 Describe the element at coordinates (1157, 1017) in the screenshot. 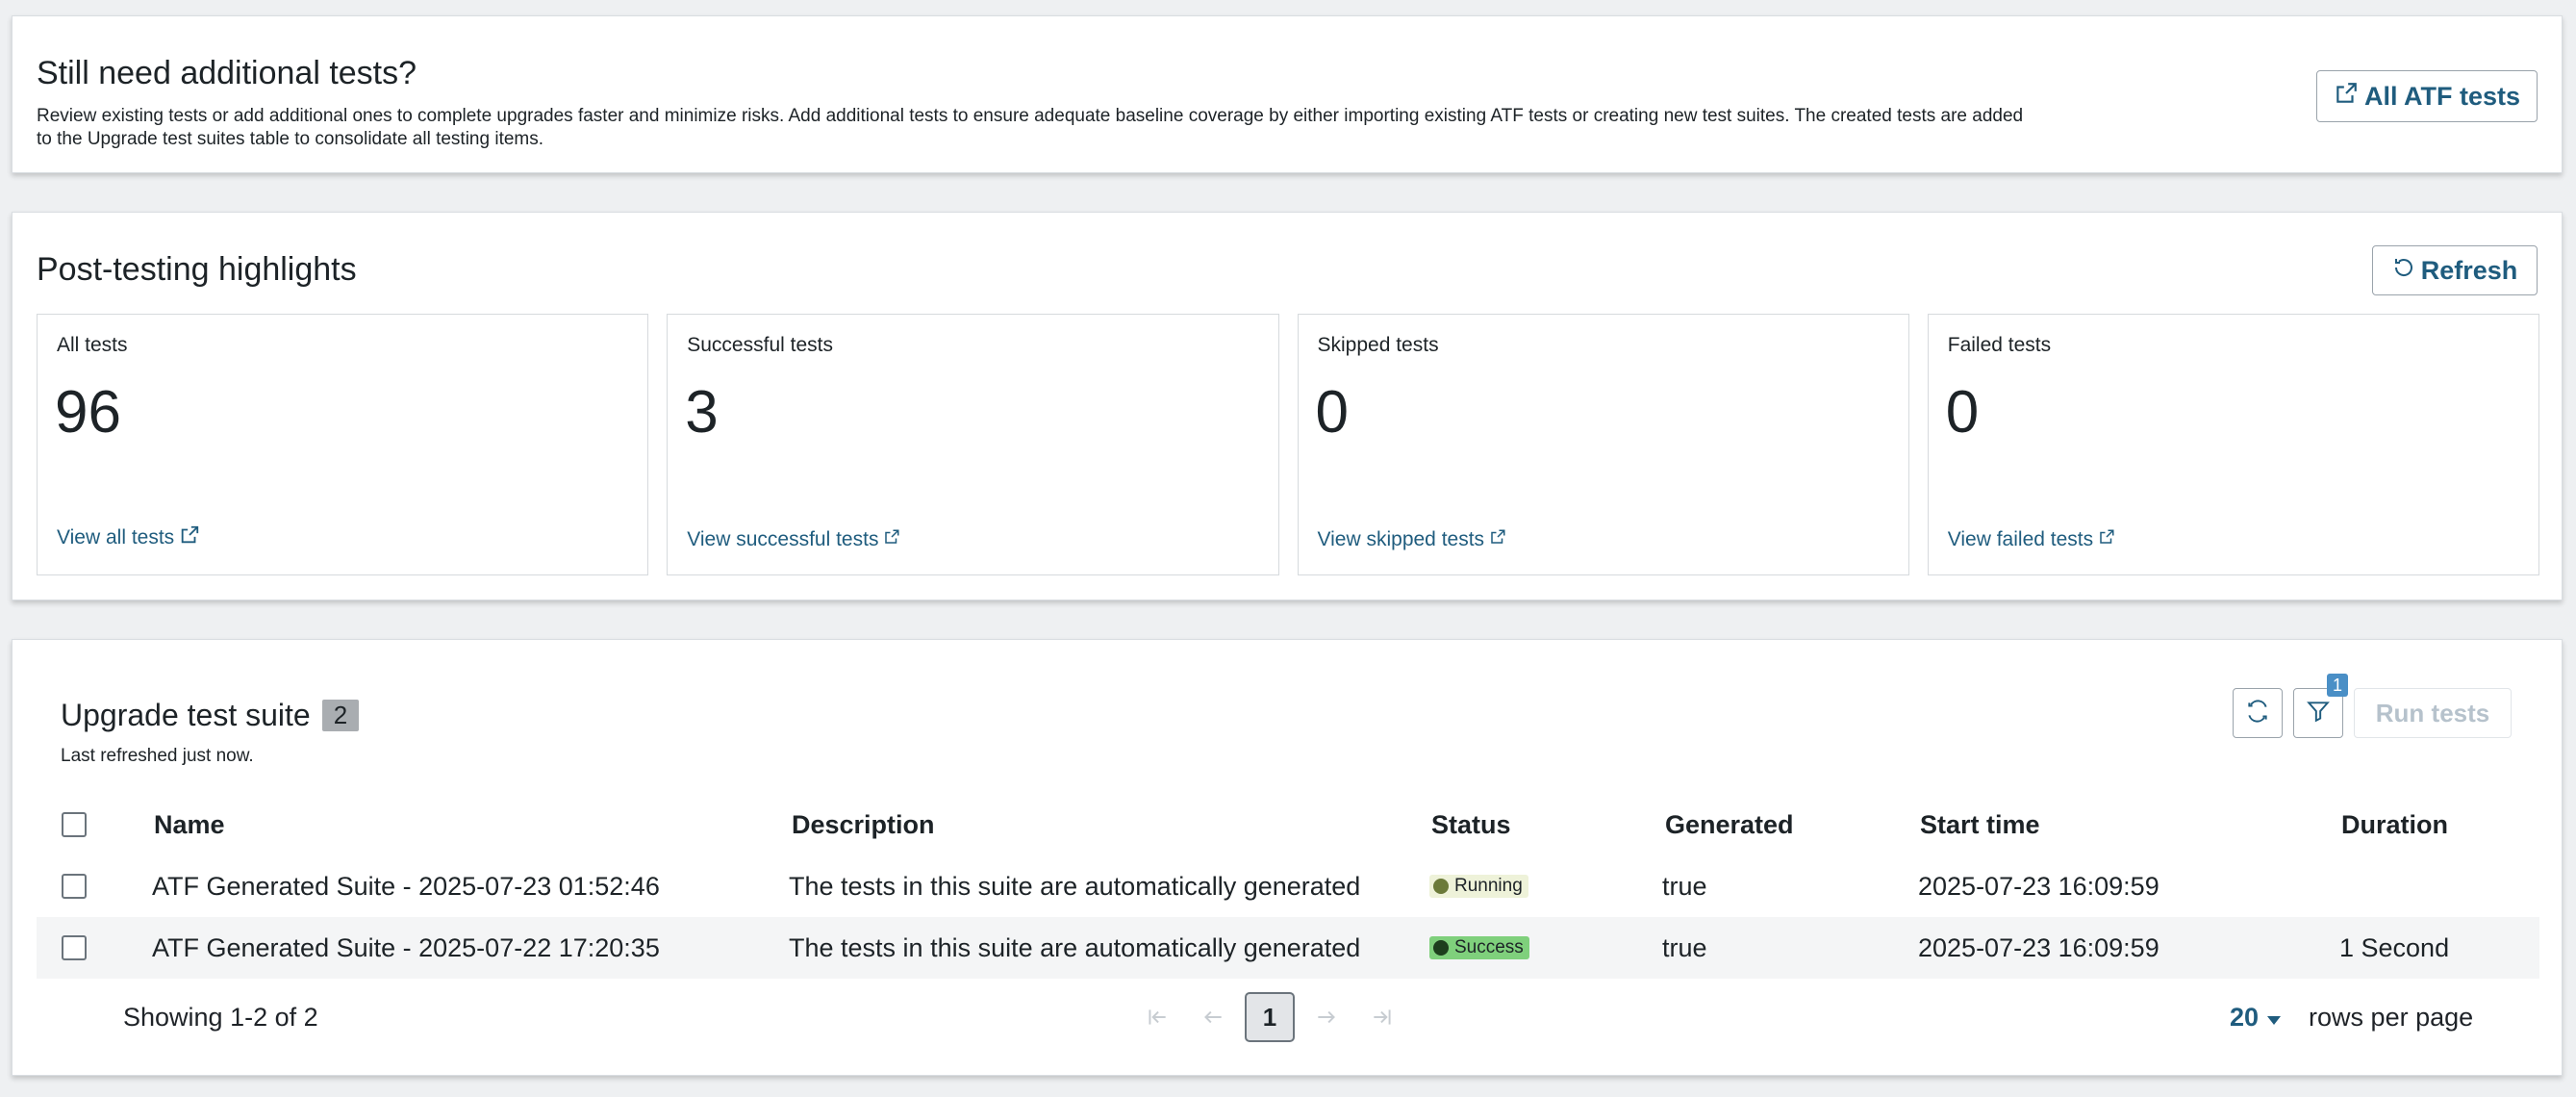

I see `first-page-icon` at that location.